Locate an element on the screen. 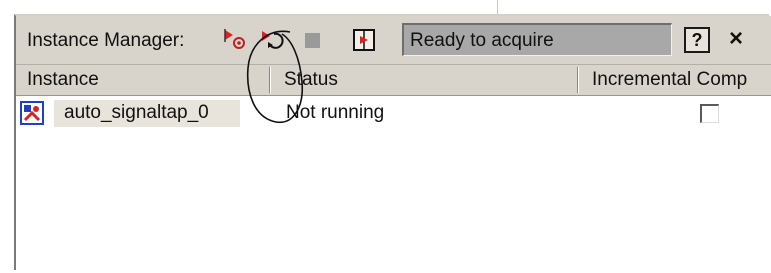 Image resolution: width=771 pixels, height=273 pixels. instance-status: Not running is located at coordinates (335, 112).